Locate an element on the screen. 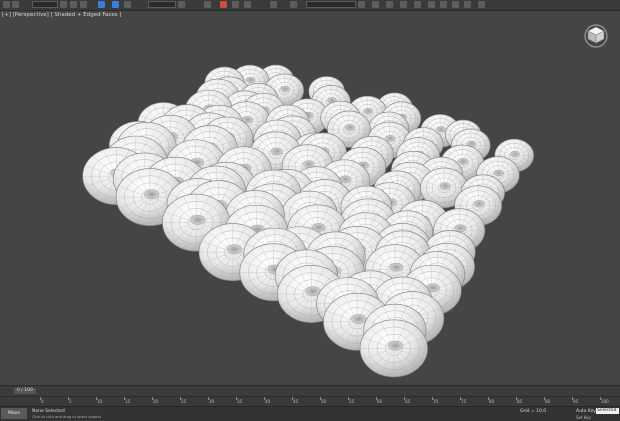 This screenshot has height=421, width=620. timeline-tick-label: 40 is located at coordinates (268, 401).